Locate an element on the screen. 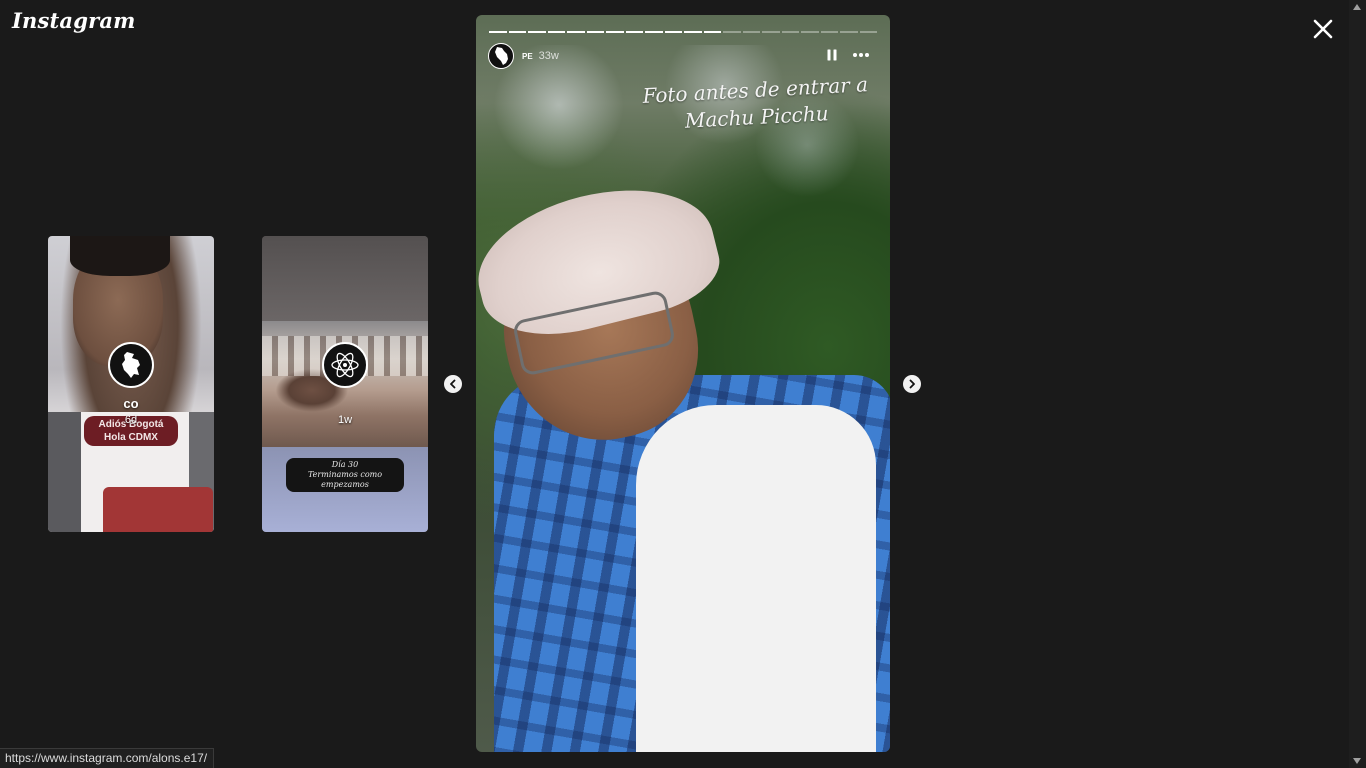  story-header: PE 33w is located at coordinates (523, 56).